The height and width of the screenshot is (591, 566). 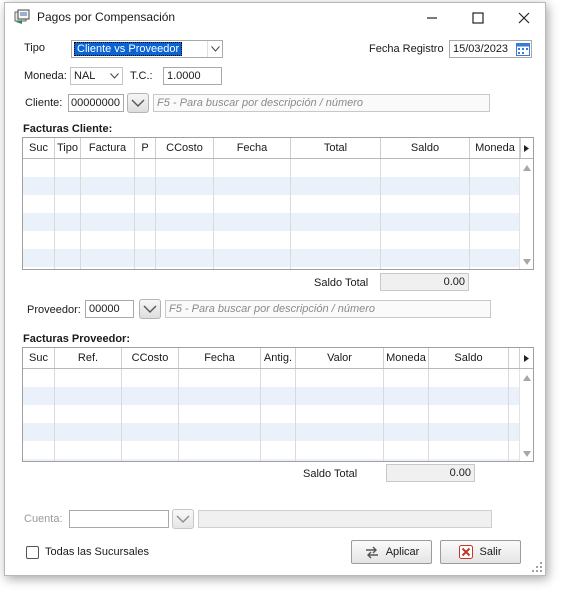 What do you see at coordinates (537, 567) in the screenshot?
I see `resize-grip-icon` at bounding box center [537, 567].